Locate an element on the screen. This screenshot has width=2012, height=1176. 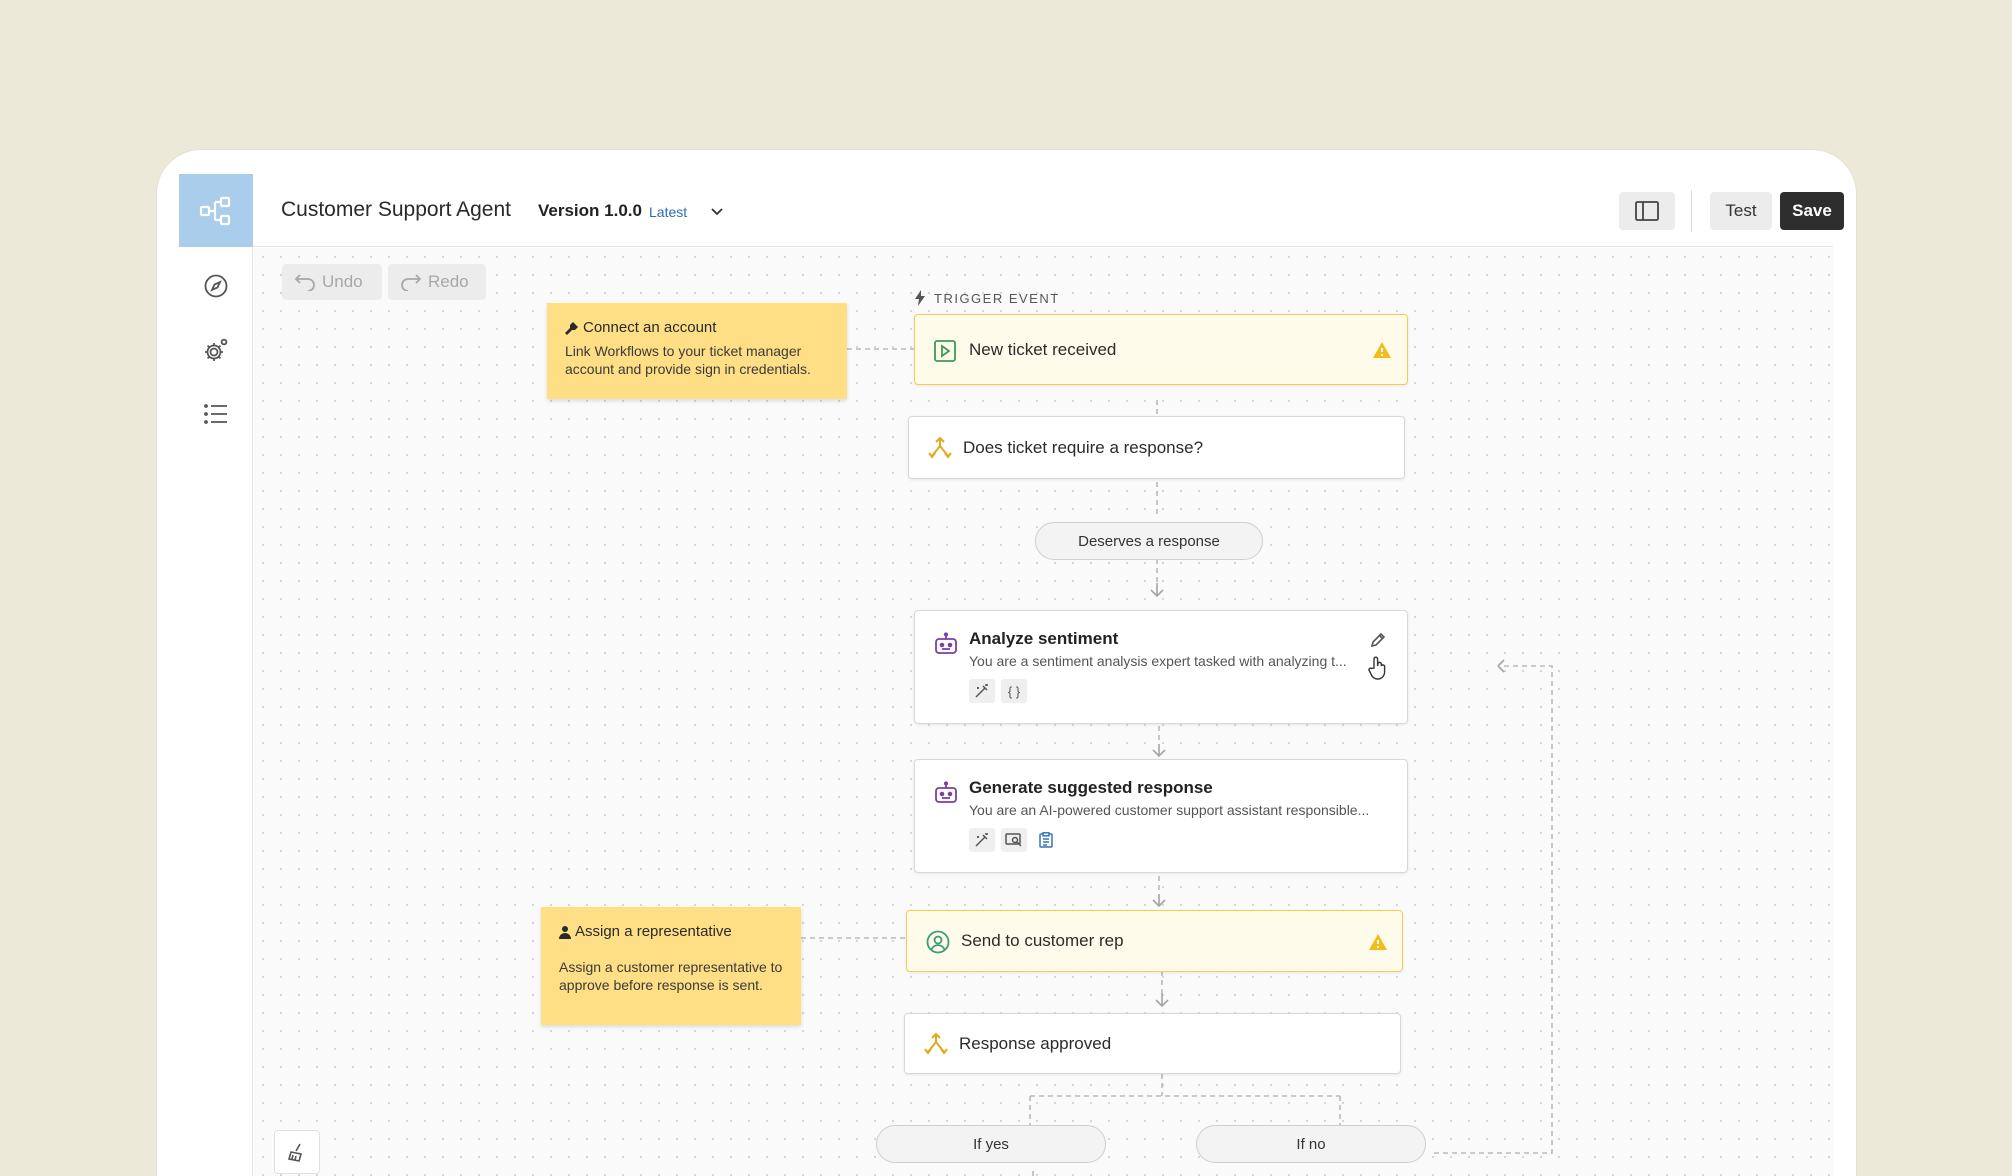
condition-node: Does ticket require a response? is located at coordinates (1156, 447).